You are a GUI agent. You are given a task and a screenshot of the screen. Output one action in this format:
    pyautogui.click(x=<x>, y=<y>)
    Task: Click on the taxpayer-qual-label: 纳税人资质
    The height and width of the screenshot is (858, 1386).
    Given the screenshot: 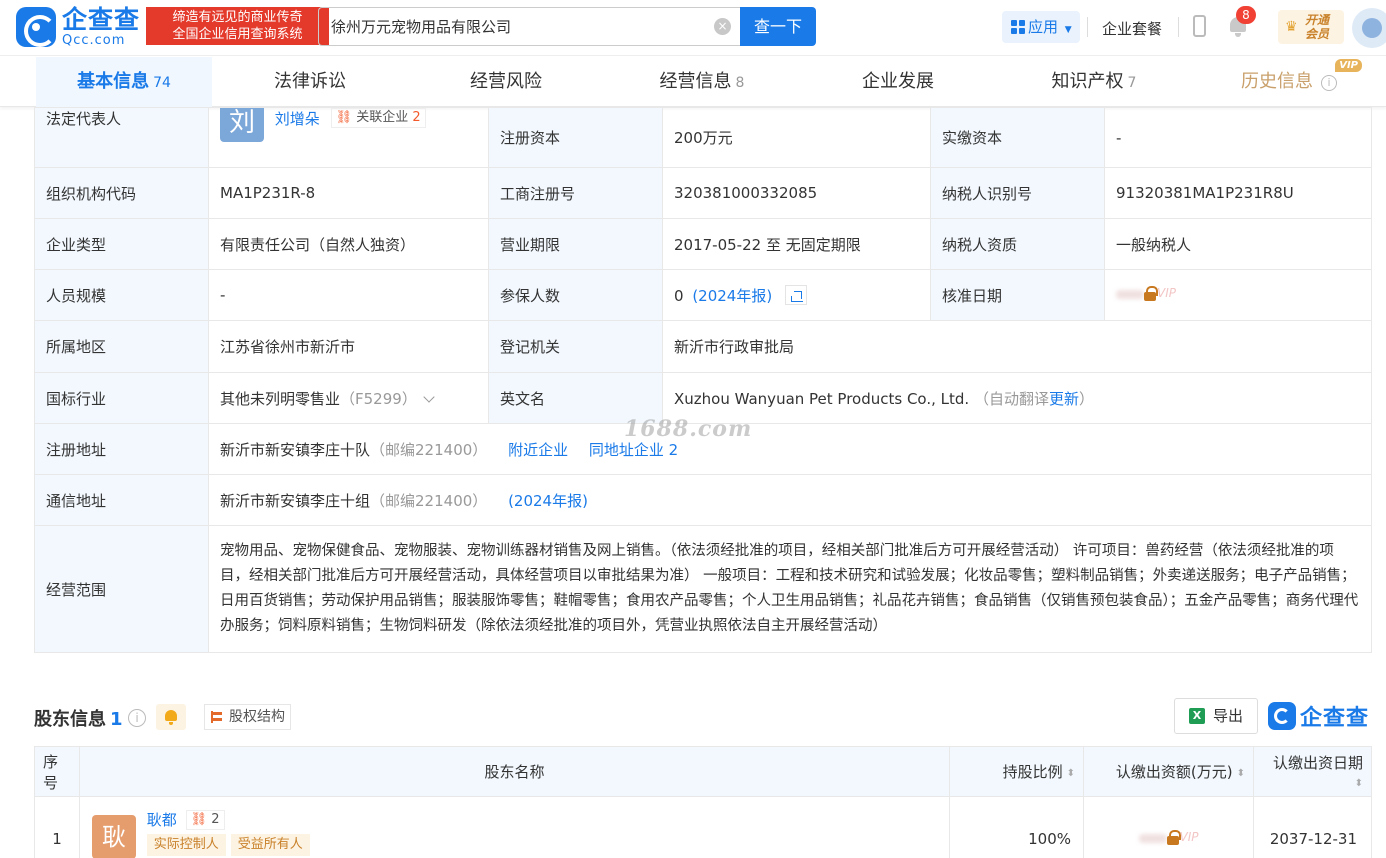 What is the action you would take?
    pyautogui.click(x=1017, y=244)
    